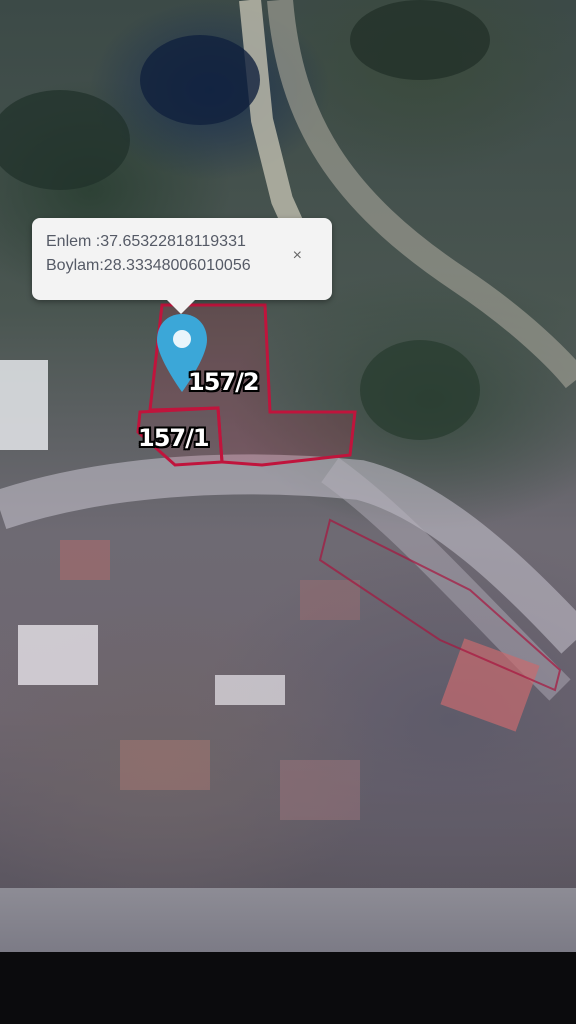 The image size is (576, 1024). Describe the element at coordinates (288, 988) in the screenshot. I see `device-frame` at that location.